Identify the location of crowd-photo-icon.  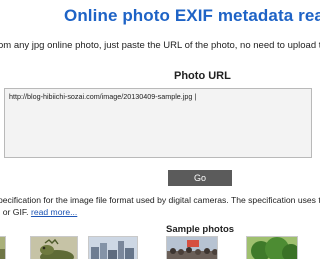
(192, 248).